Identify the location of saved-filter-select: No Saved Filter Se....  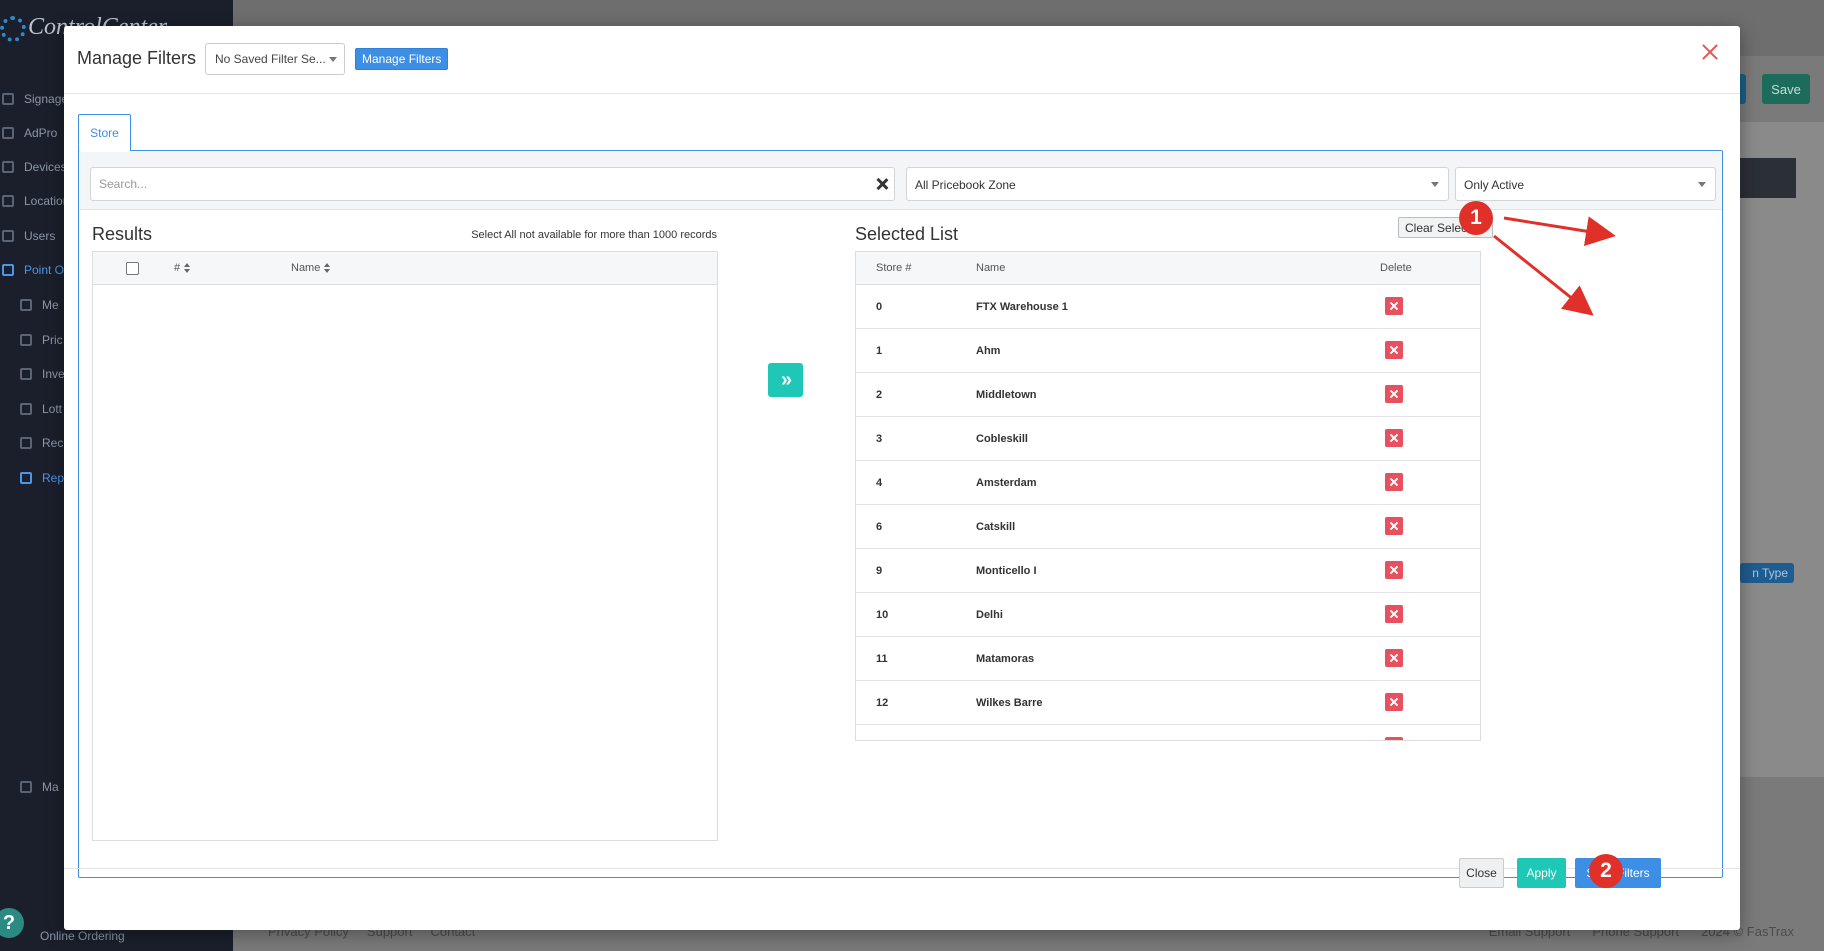
(275, 59).